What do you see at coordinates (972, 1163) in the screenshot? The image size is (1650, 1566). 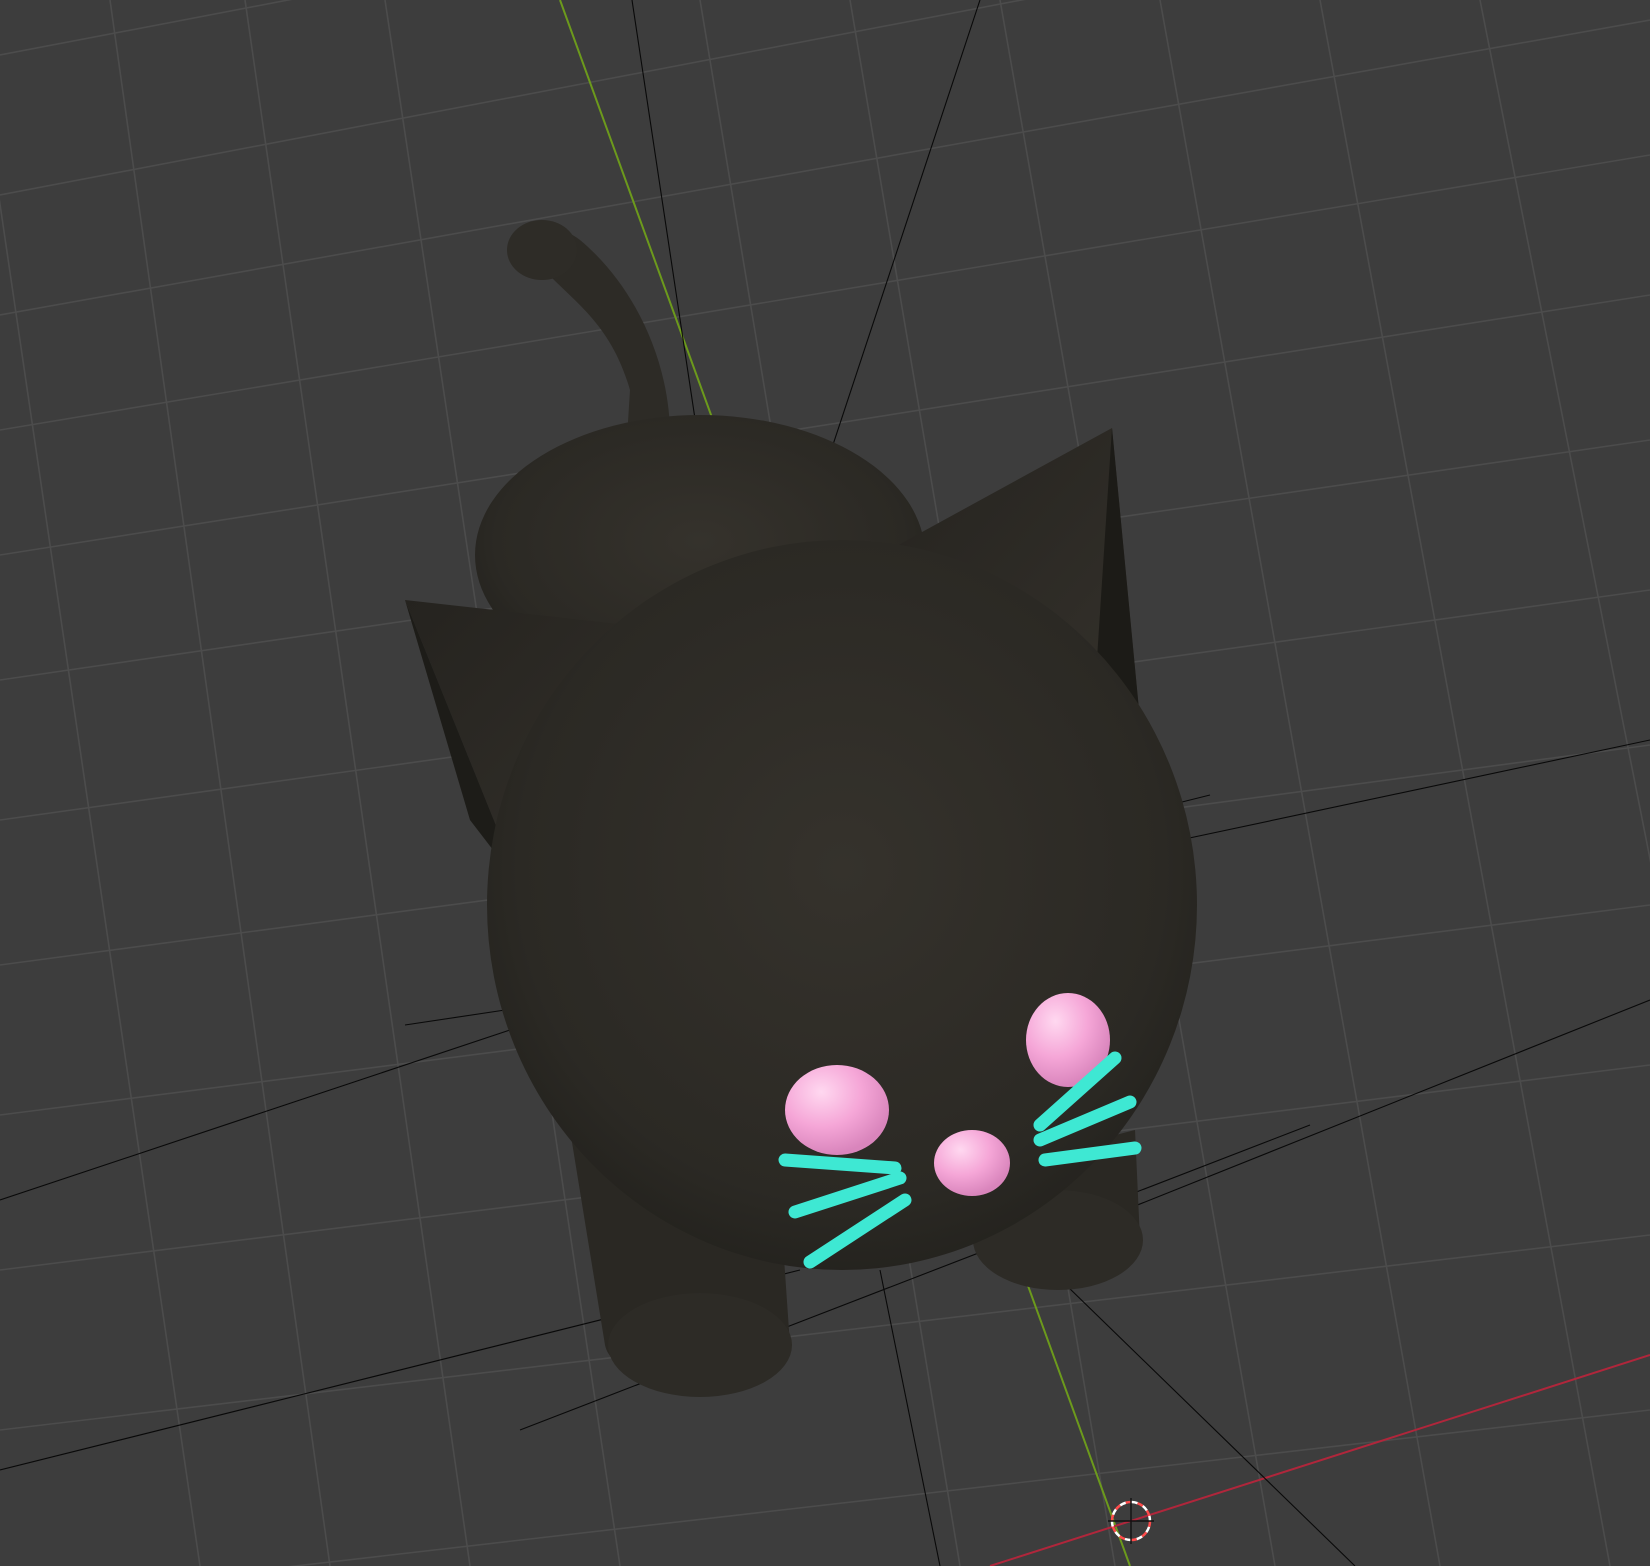 I see `cat-nose` at bounding box center [972, 1163].